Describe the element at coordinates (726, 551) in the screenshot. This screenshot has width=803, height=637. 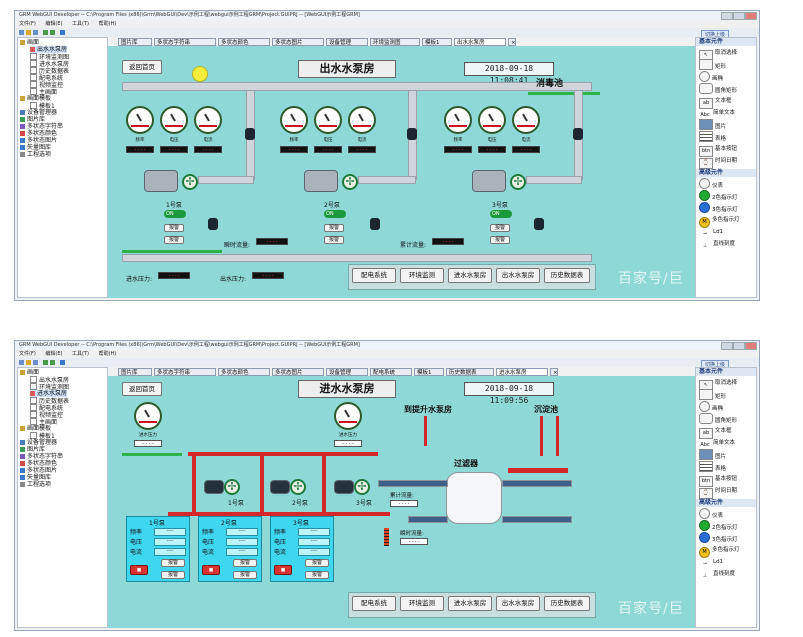
I see `palette-item-multilamp: M 多色指示灯` at that location.